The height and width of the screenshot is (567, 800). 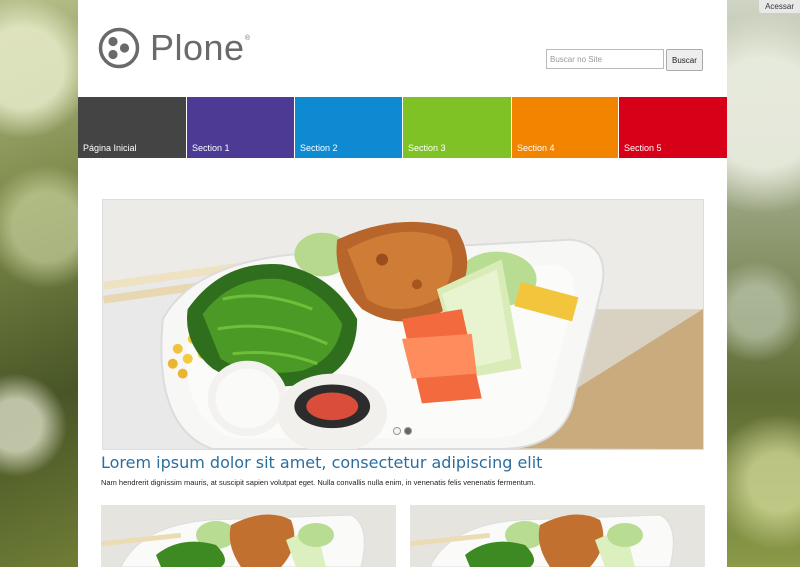 What do you see at coordinates (200, 47) in the screenshot?
I see `logo-text: Plone ®` at bounding box center [200, 47].